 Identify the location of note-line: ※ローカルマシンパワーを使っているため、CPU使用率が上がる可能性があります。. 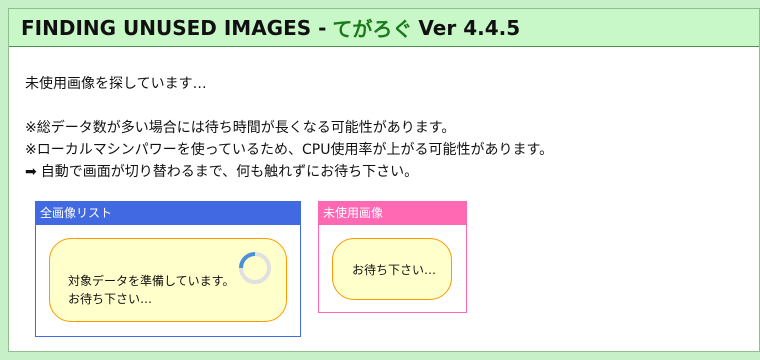
(289, 150).